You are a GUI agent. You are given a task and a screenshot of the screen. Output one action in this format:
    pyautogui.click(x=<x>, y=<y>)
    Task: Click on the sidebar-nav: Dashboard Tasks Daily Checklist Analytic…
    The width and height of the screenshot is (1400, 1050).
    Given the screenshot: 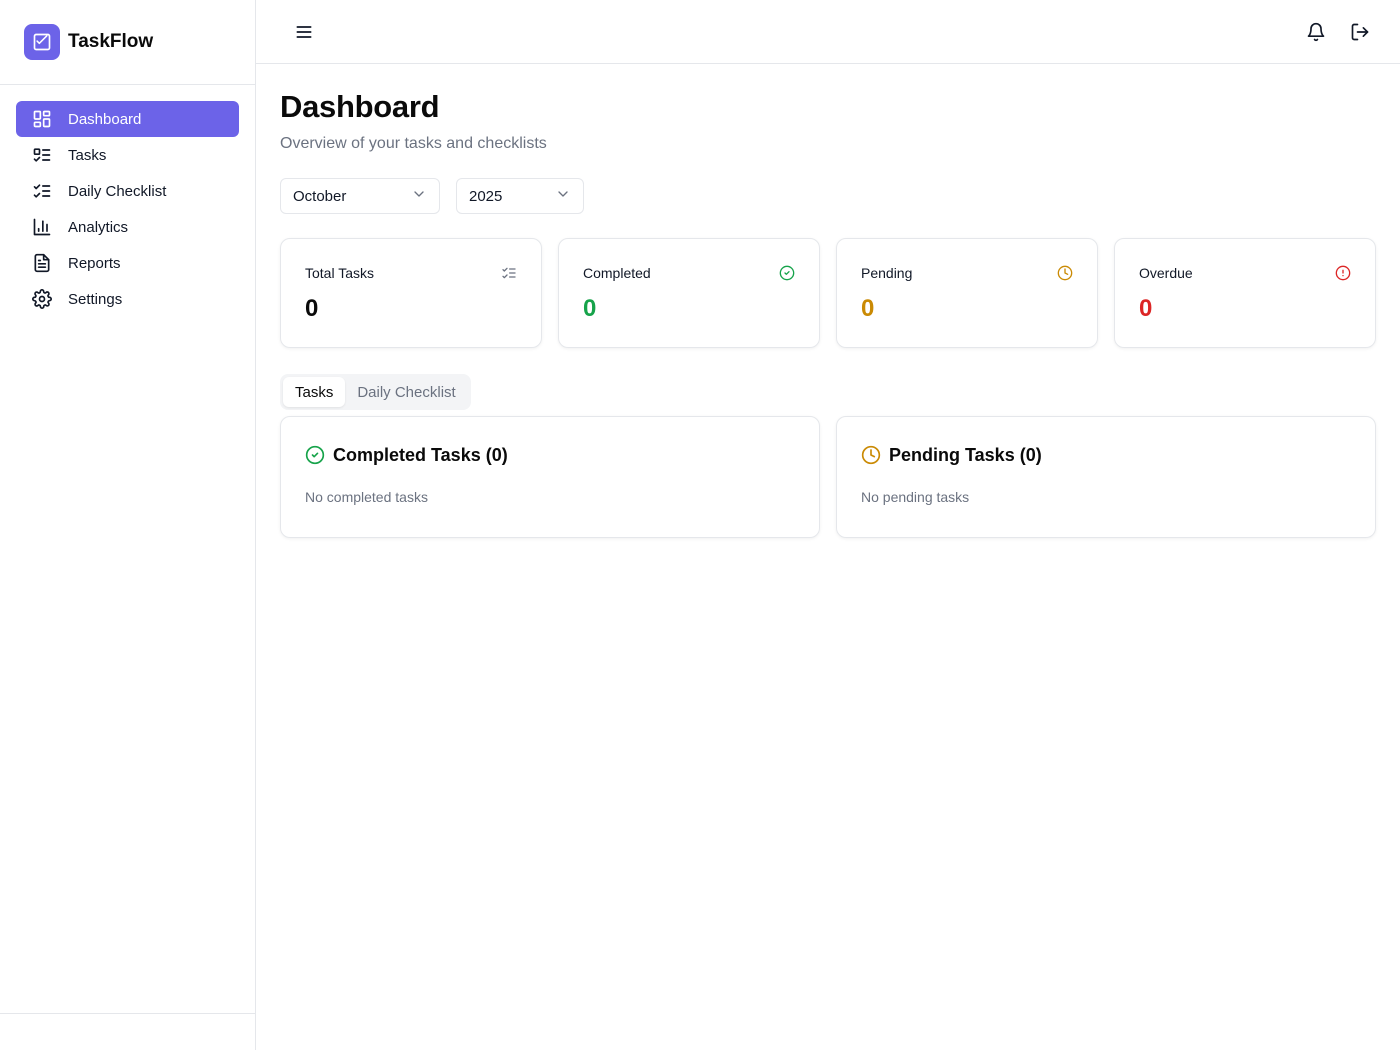 What is the action you would take?
    pyautogui.click(x=127, y=209)
    